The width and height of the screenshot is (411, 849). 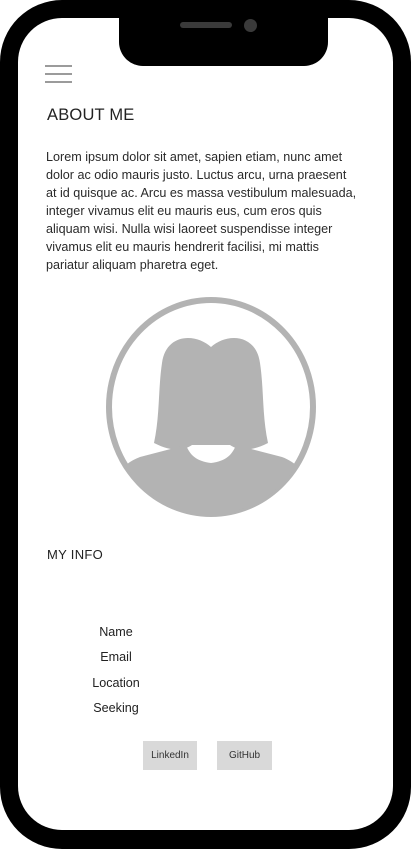 I want to click on info-list: Name Email Location Seeking, so click(x=116, y=673).